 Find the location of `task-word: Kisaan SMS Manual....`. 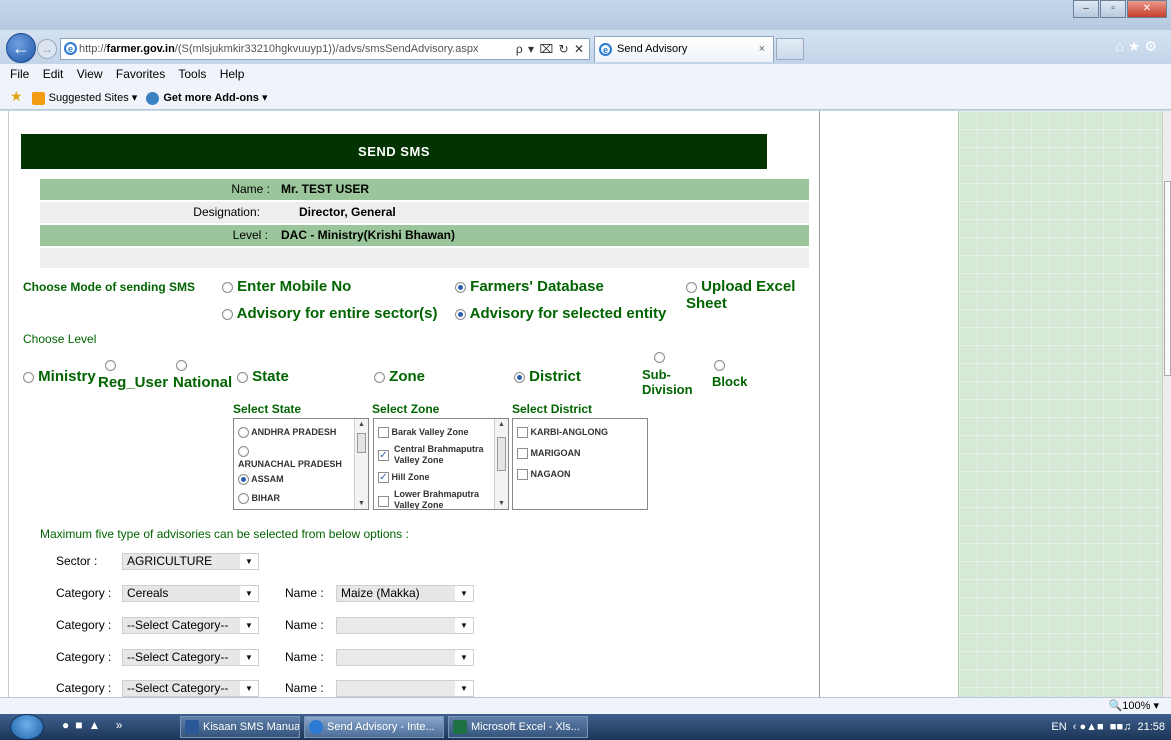

task-word: Kisaan SMS Manual.... is located at coordinates (240, 727).